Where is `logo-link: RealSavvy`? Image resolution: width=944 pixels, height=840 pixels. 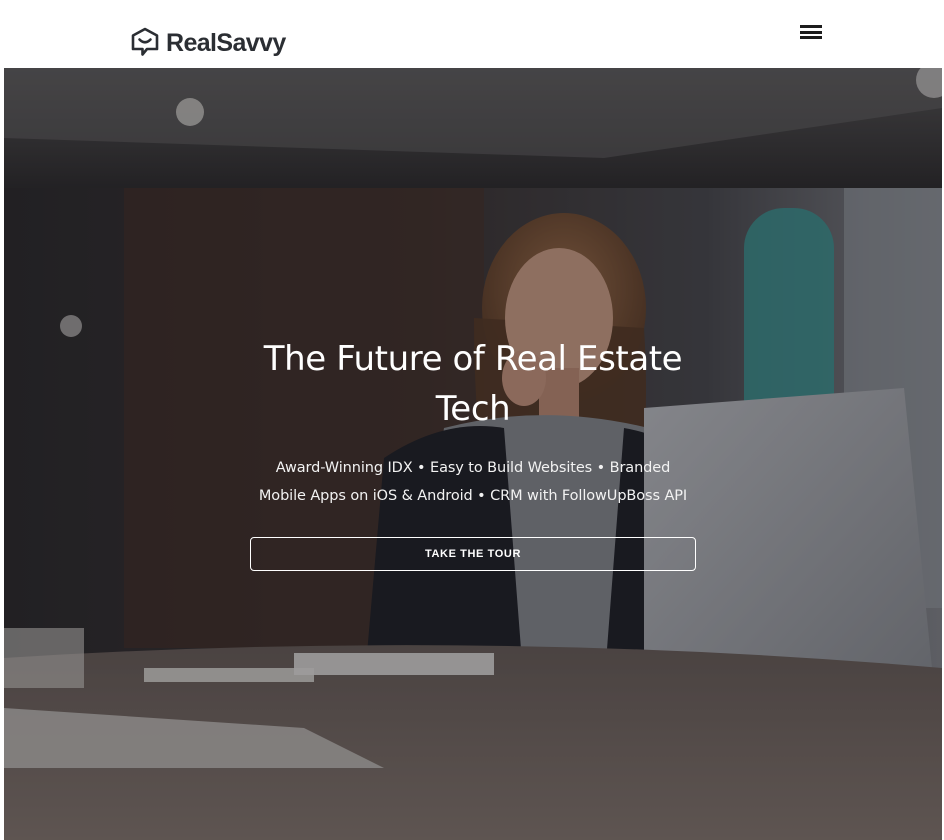 logo-link: RealSavvy is located at coordinates (208, 42).